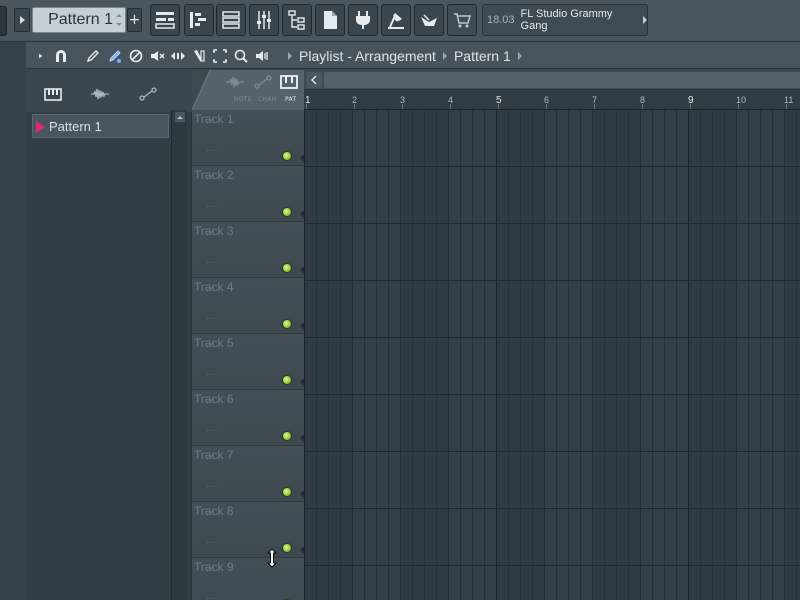  What do you see at coordinates (61, 55) in the screenshot?
I see `snap-button` at bounding box center [61, 55].